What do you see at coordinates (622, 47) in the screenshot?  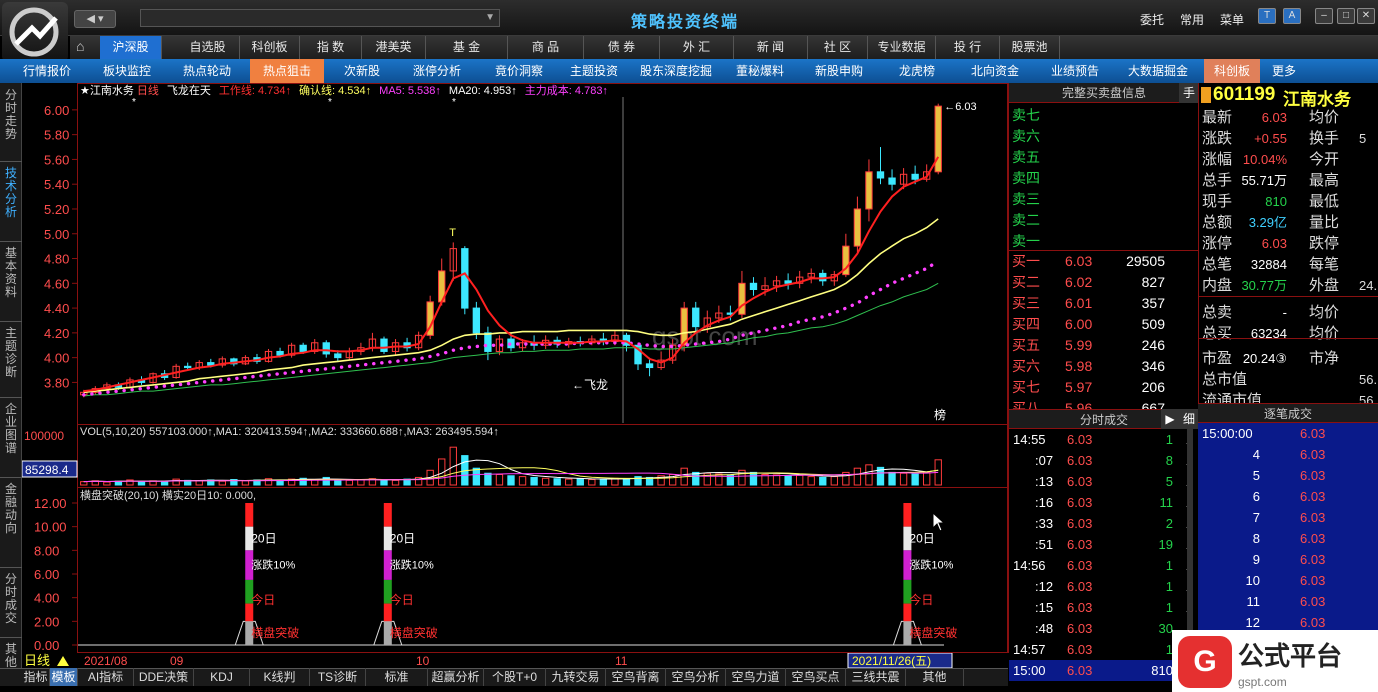 I see `main-menu-item: 债 券` at bounding box center [622, 47].